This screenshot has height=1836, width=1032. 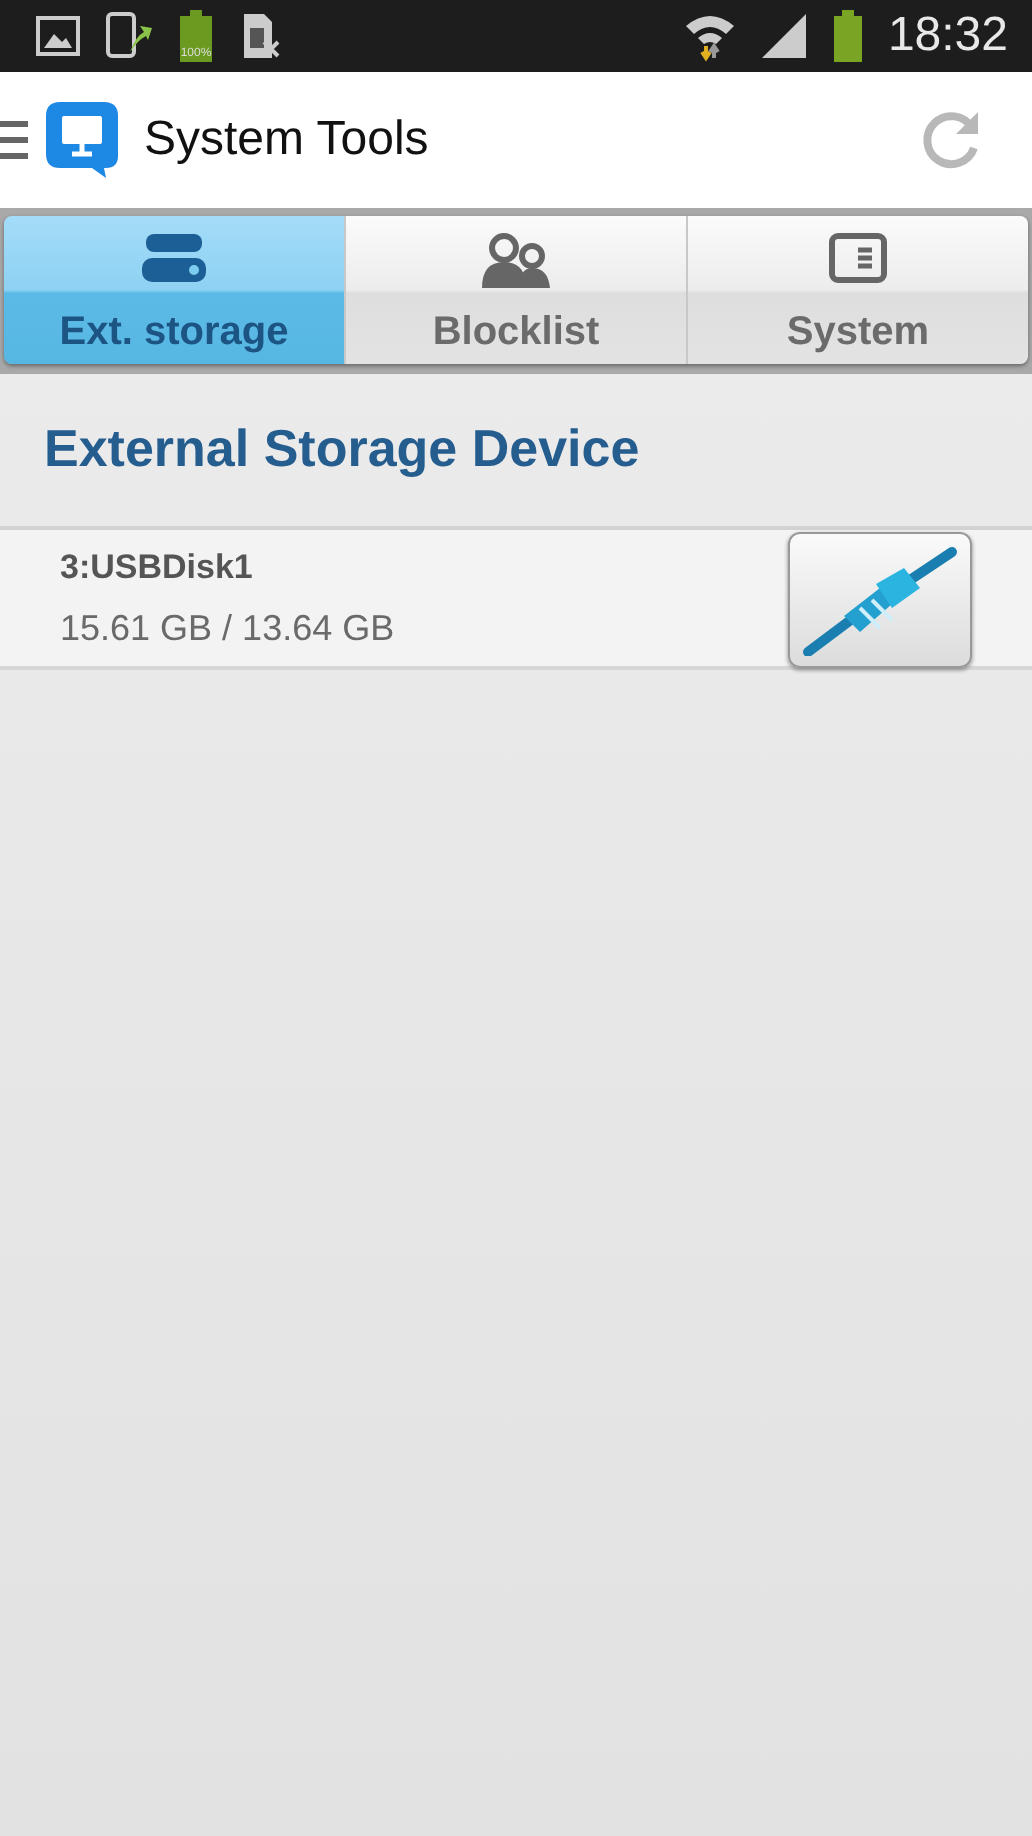 What do you see at coordinates (880, 599) in the screenshot?
I see `eject-button` at bounding box center [880, 599].